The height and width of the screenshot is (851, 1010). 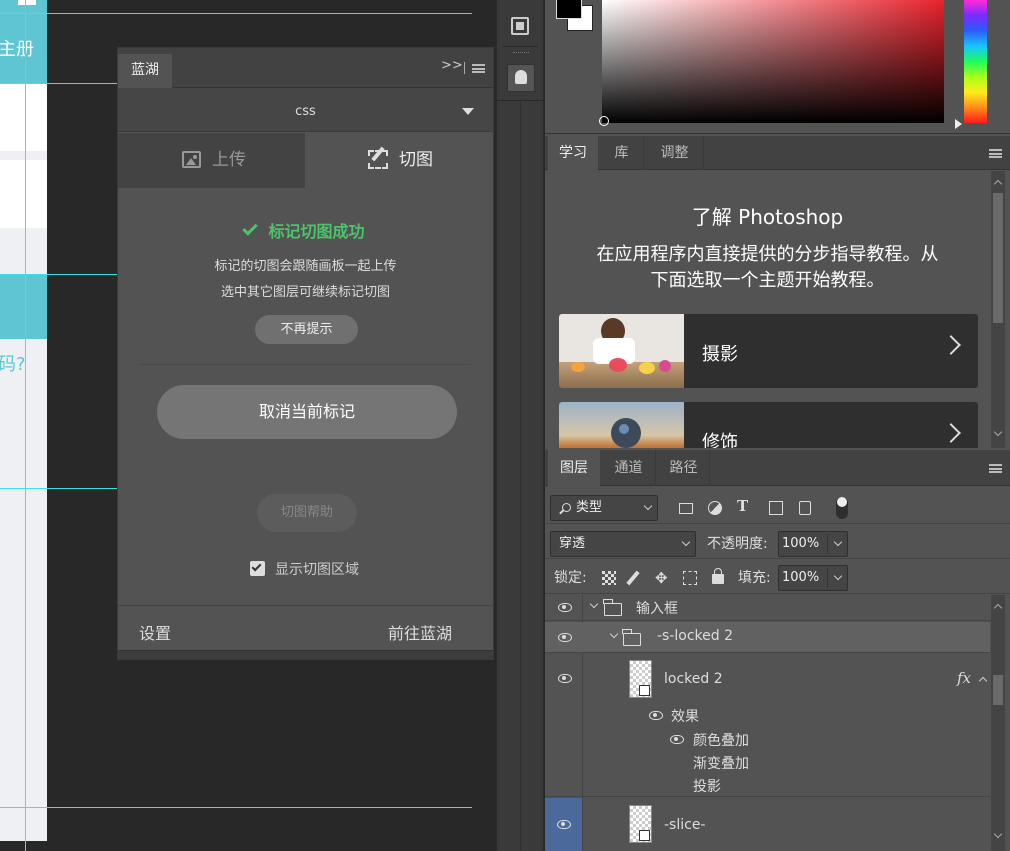 What do you see at coordinates (633, 578) in the screenshot?
I see `lock-brush-icon` at bounding box center [633, 578].